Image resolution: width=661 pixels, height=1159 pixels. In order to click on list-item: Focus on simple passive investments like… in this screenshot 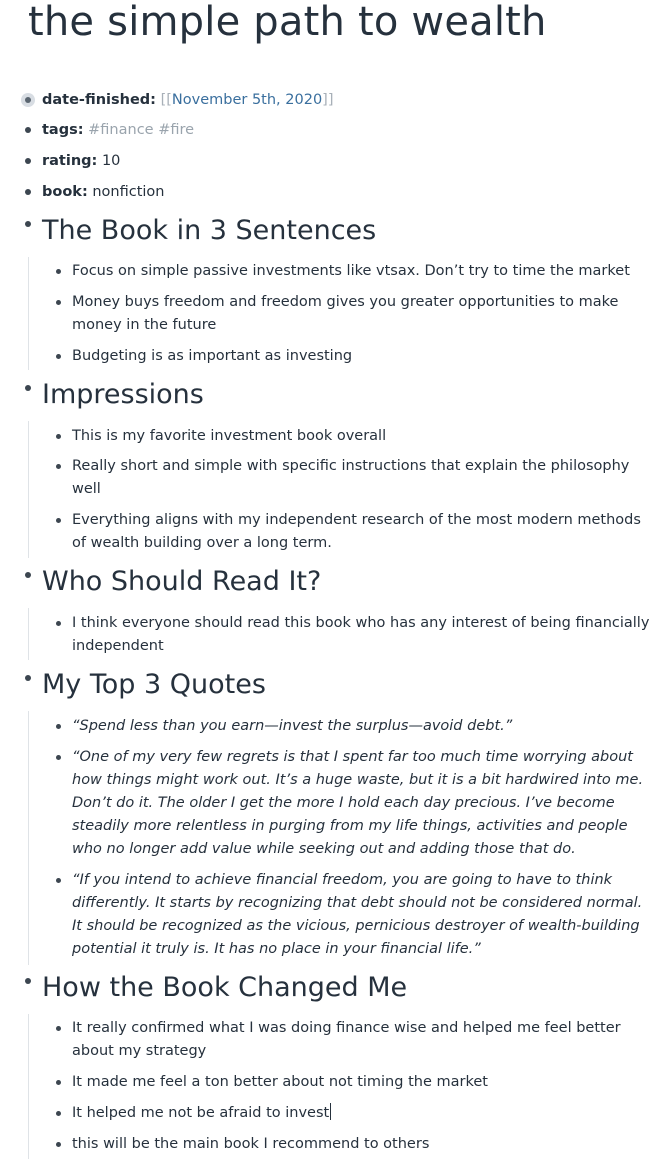, I will do `click(362, 271)`.